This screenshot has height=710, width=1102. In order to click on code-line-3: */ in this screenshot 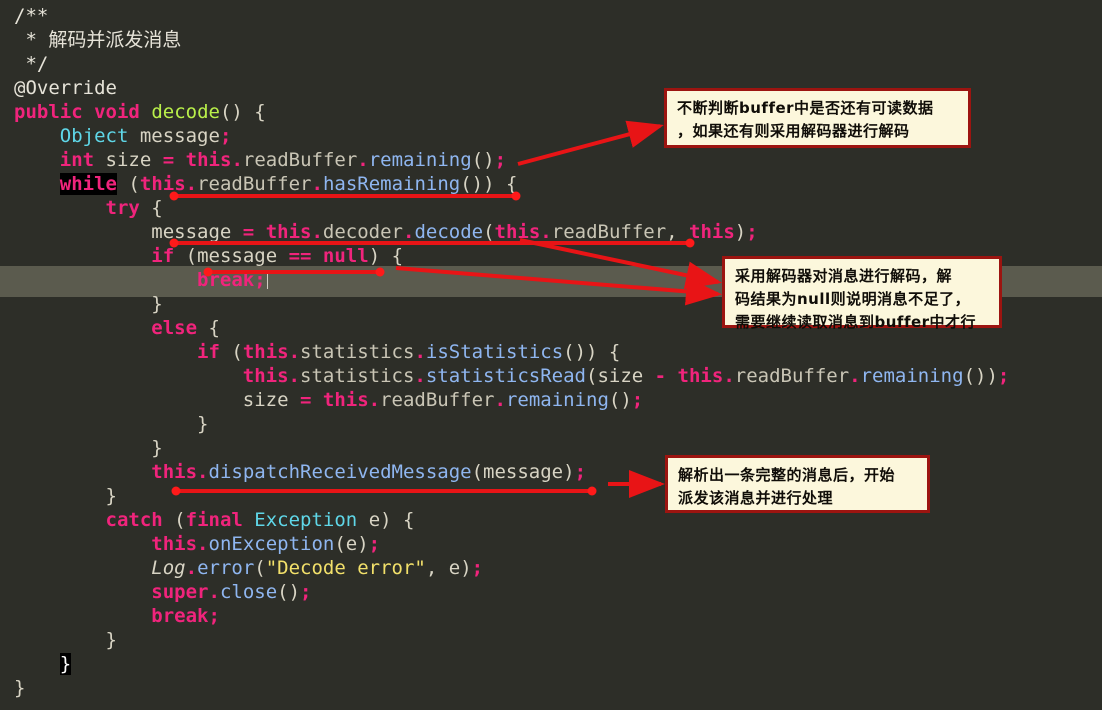, I will do `click(31, 64)`.